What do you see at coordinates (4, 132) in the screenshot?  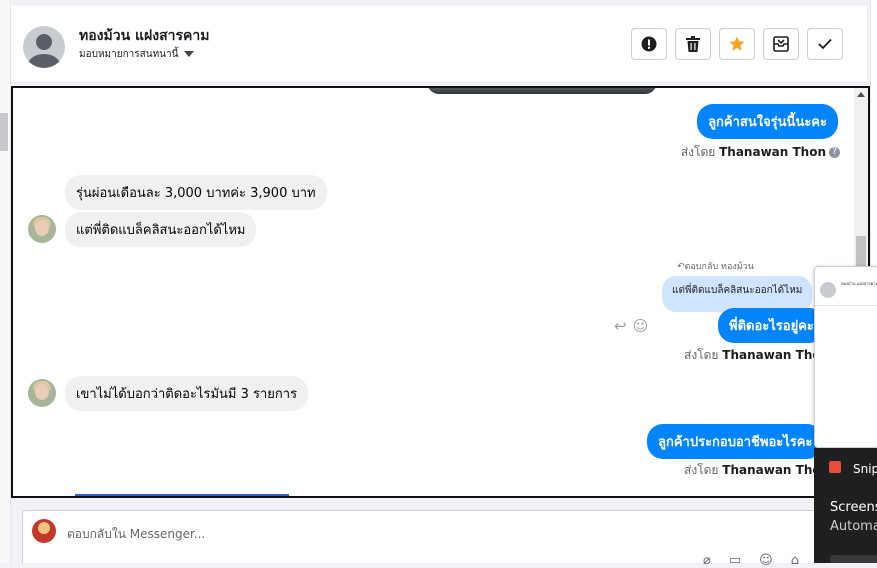 I see `left-scrollbar-thumb` at bounding box center [4, 132].